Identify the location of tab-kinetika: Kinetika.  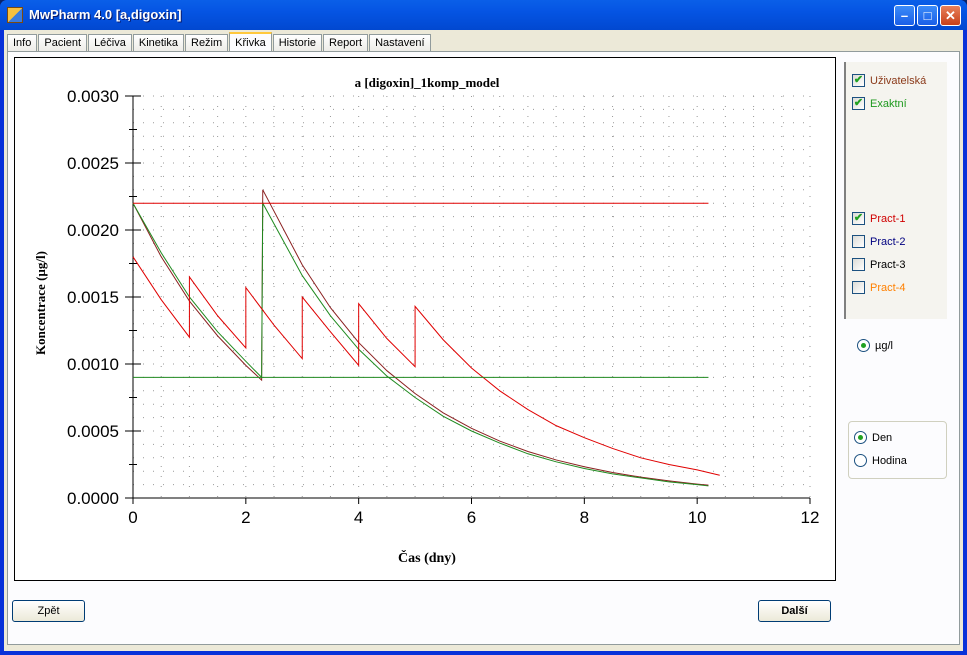
(158, 43).